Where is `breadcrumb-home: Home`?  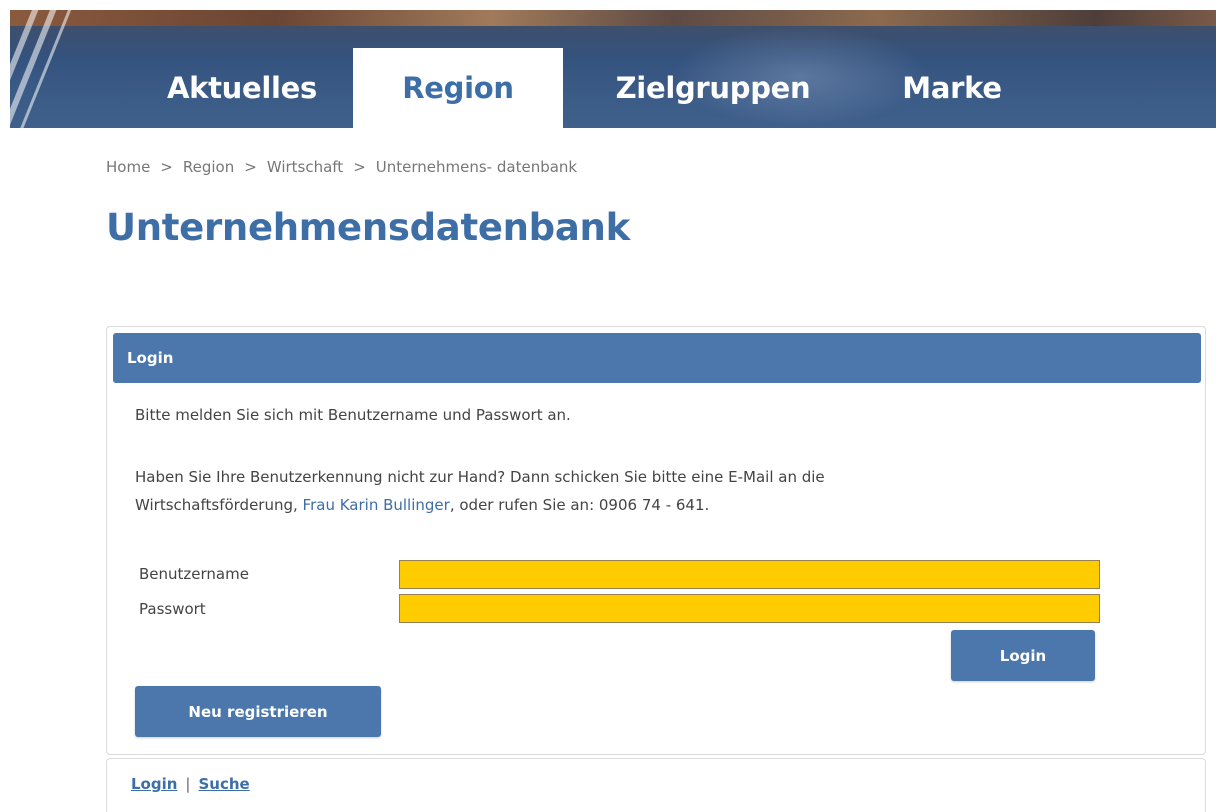 breadcrumb-home: Home is located at coordinates (128, 167).